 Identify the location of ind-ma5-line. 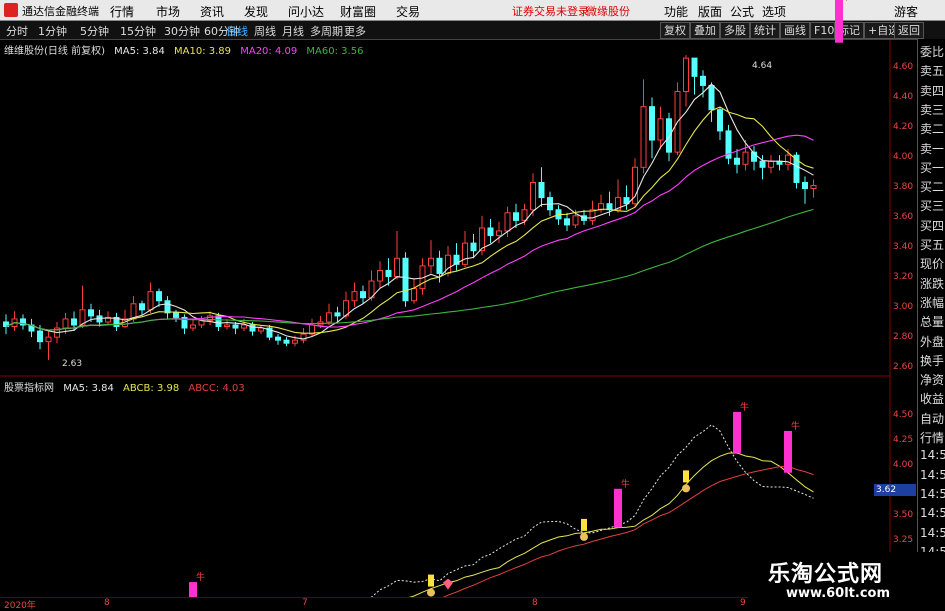
(592, 510).